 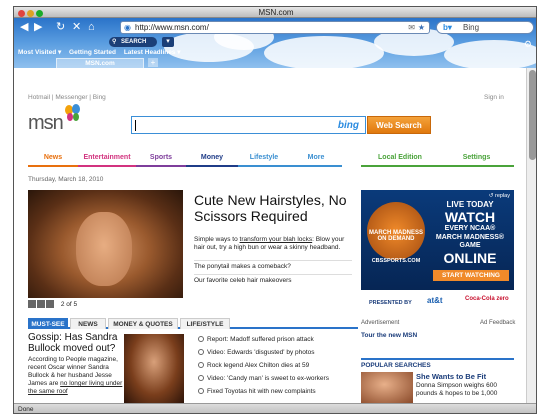 I want to click on web-search-button: Web Search, so click(x=399, y=125).